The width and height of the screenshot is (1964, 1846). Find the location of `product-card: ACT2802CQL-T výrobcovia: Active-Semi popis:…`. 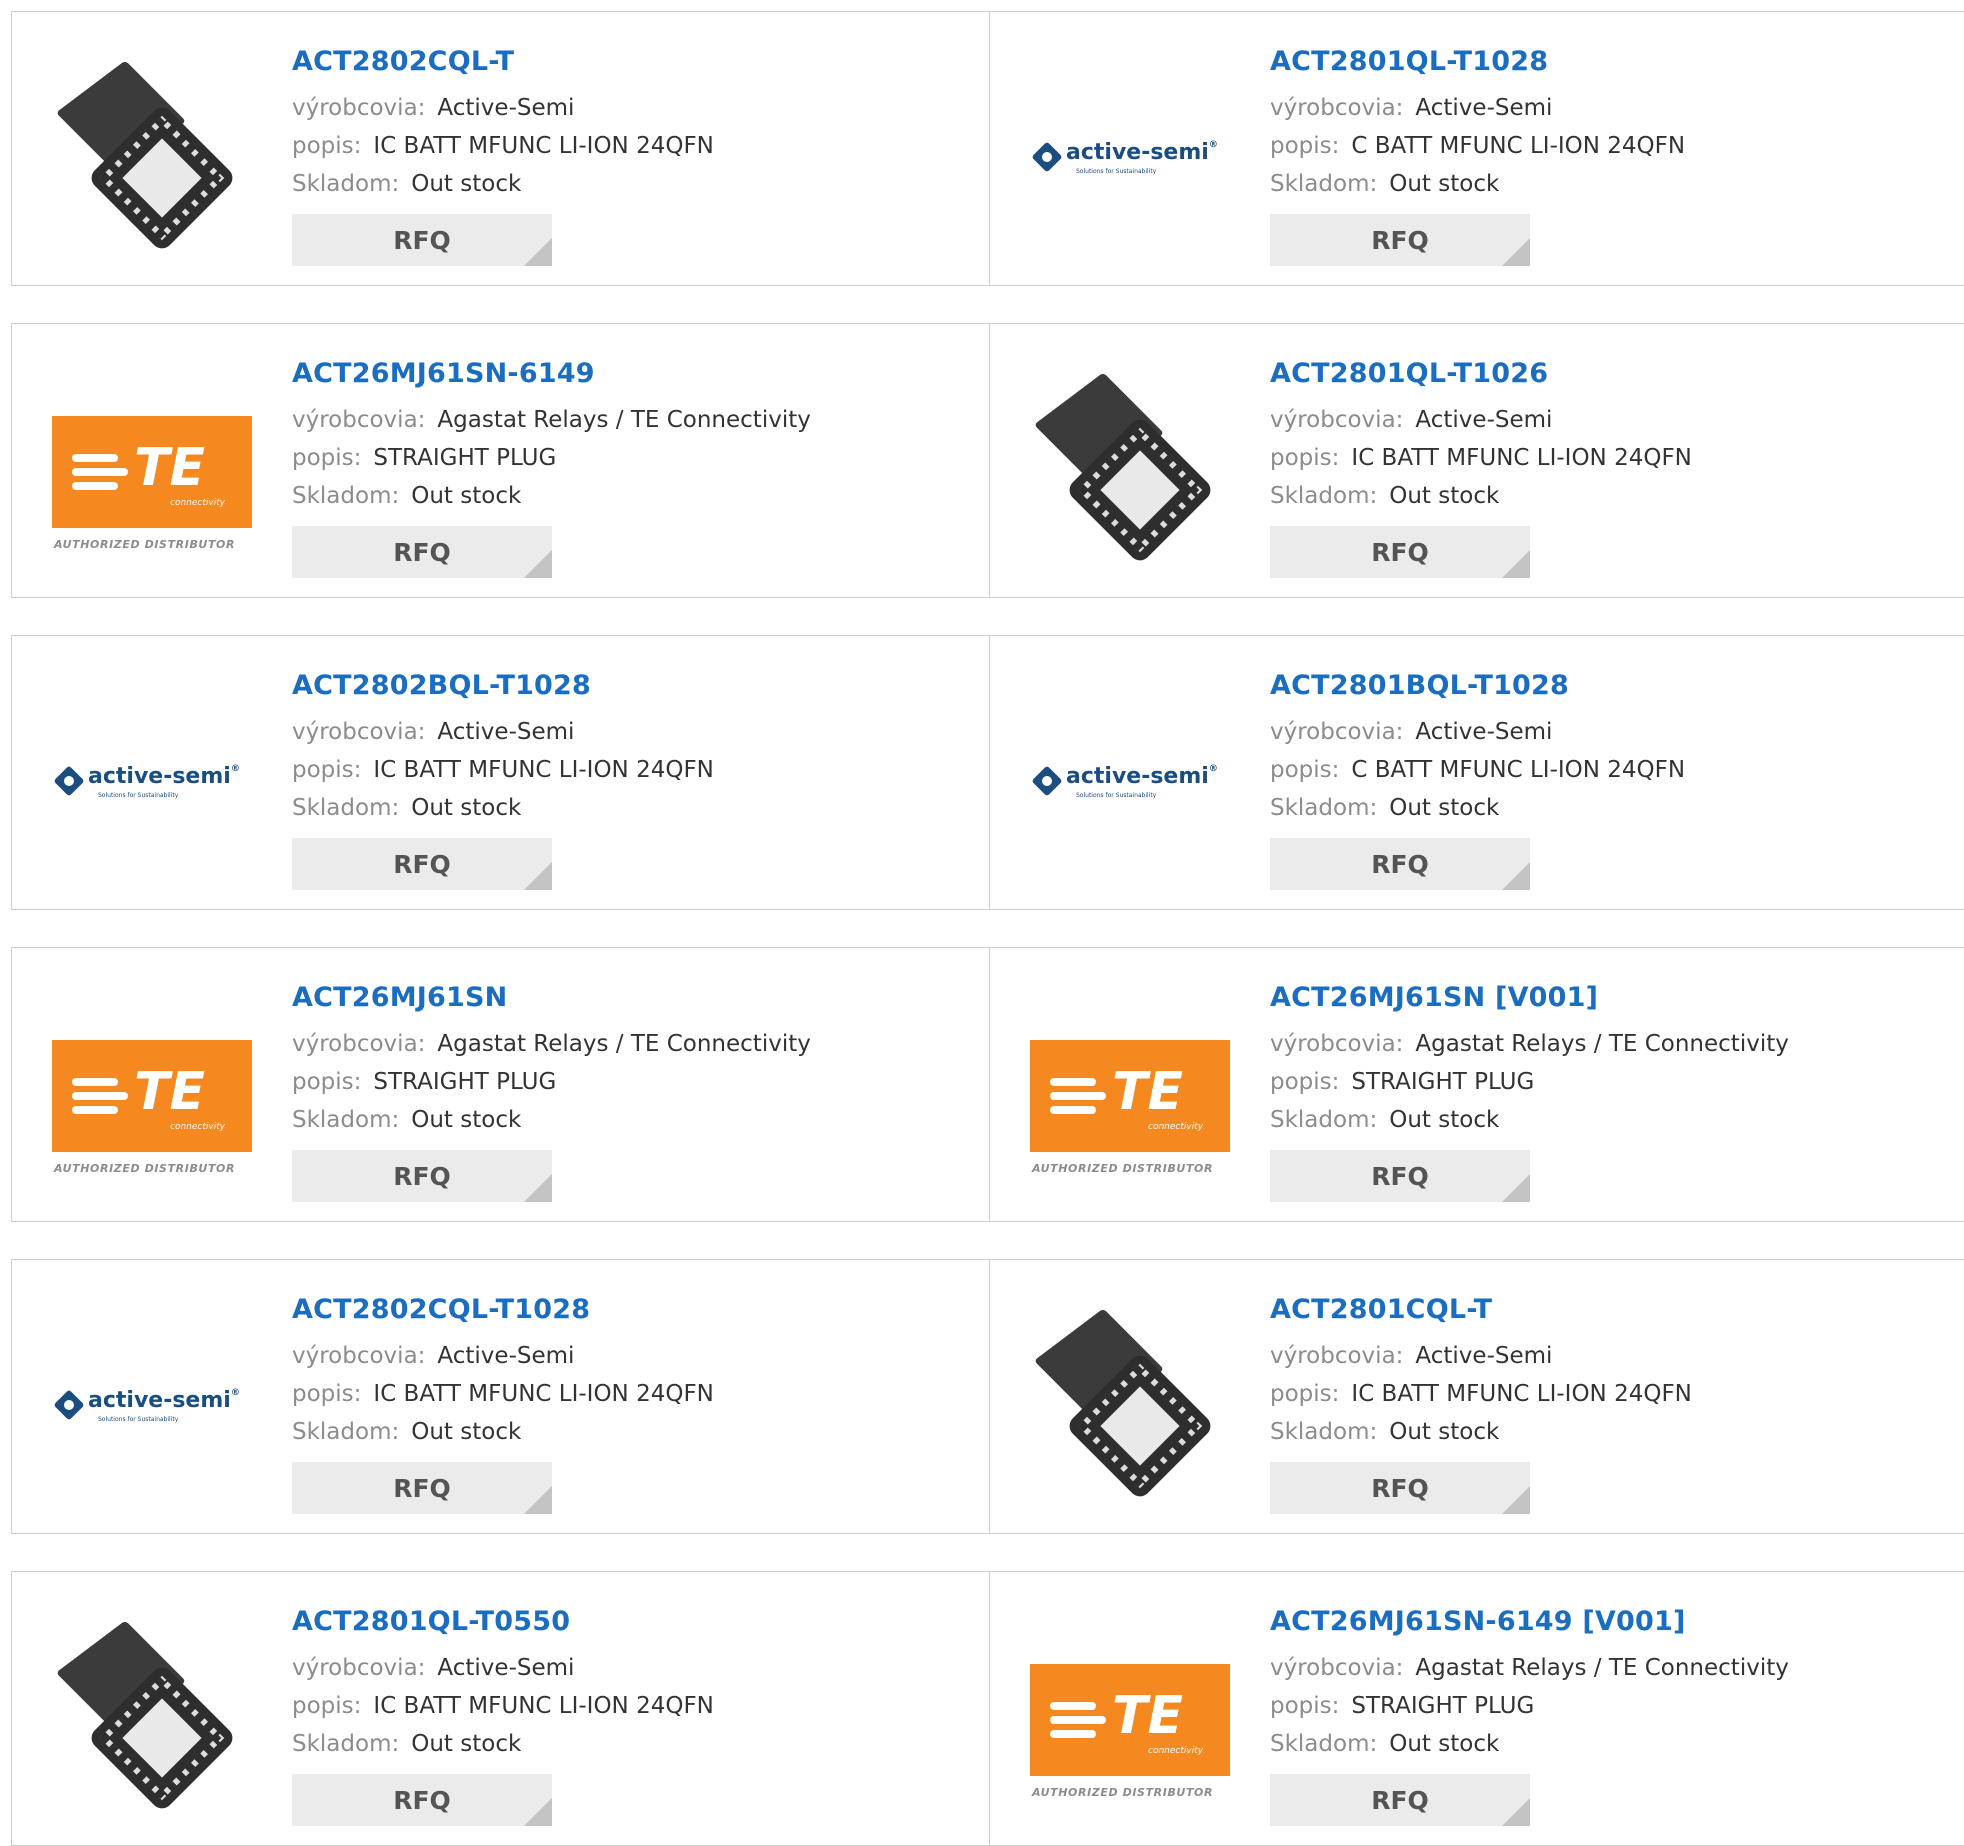

product-card: ACT2802CQL-T výrobcovia: Active-Semi popis:… is located at coordinates (501, 148).